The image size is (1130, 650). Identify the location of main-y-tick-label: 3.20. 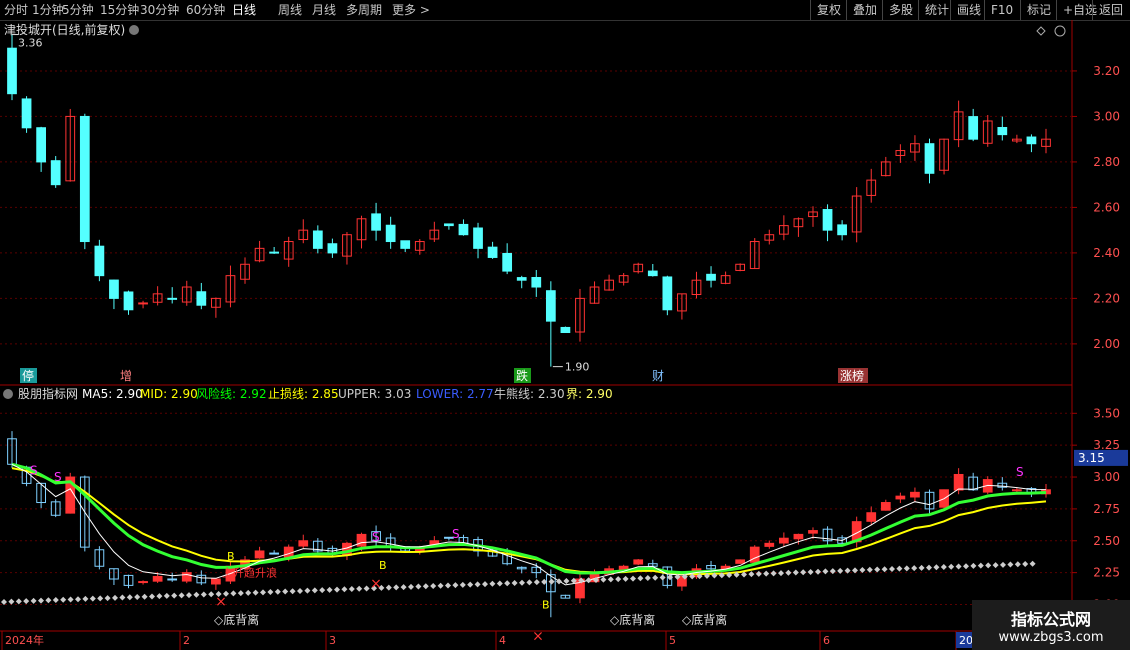
(1106, 71).